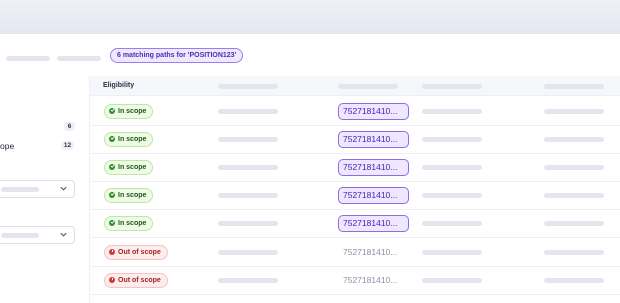 The image size is (620, 303). I want to click on column-header-eligibility: Eligibility, so click(118, 85).